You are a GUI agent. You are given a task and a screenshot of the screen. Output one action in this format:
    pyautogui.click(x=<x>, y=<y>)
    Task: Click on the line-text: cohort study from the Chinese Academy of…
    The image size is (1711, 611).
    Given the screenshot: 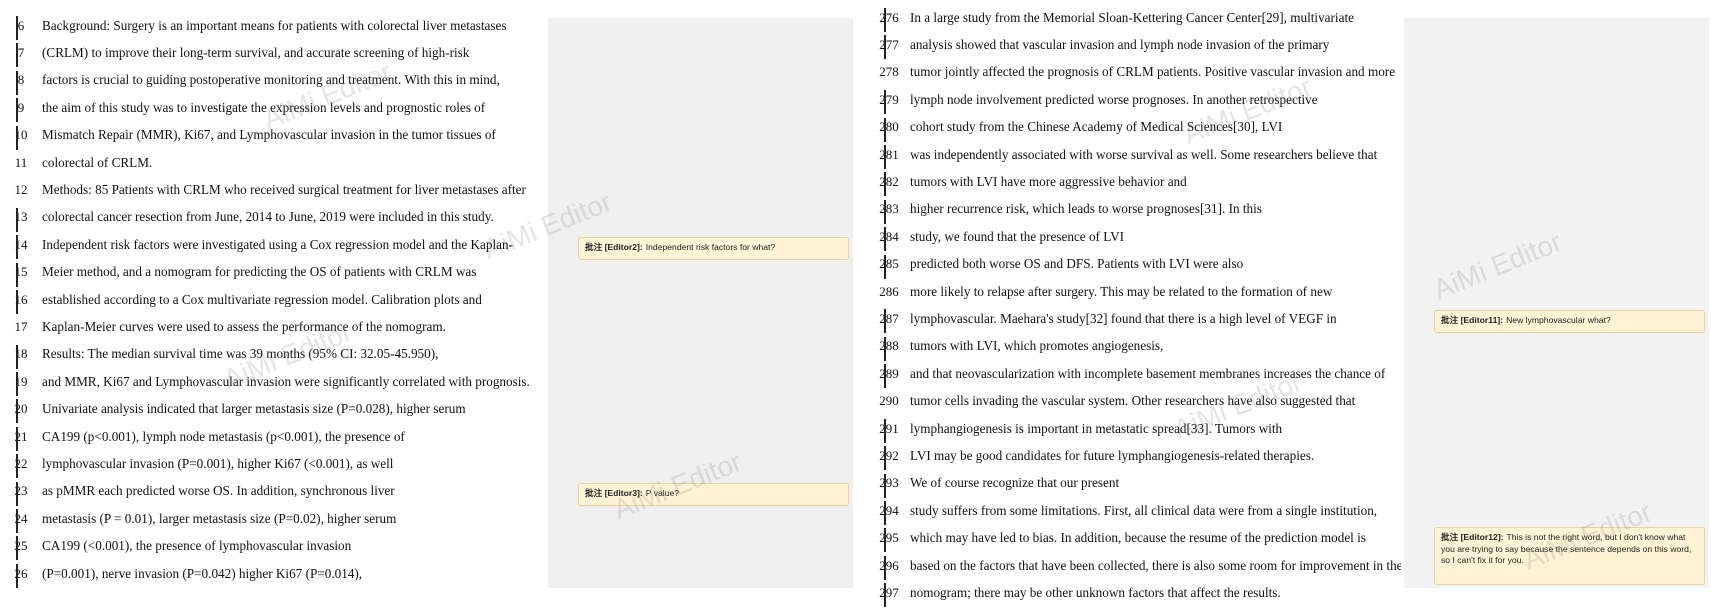 What is the action you would take?
    pyautogui.click(x=1096, y=127)
    